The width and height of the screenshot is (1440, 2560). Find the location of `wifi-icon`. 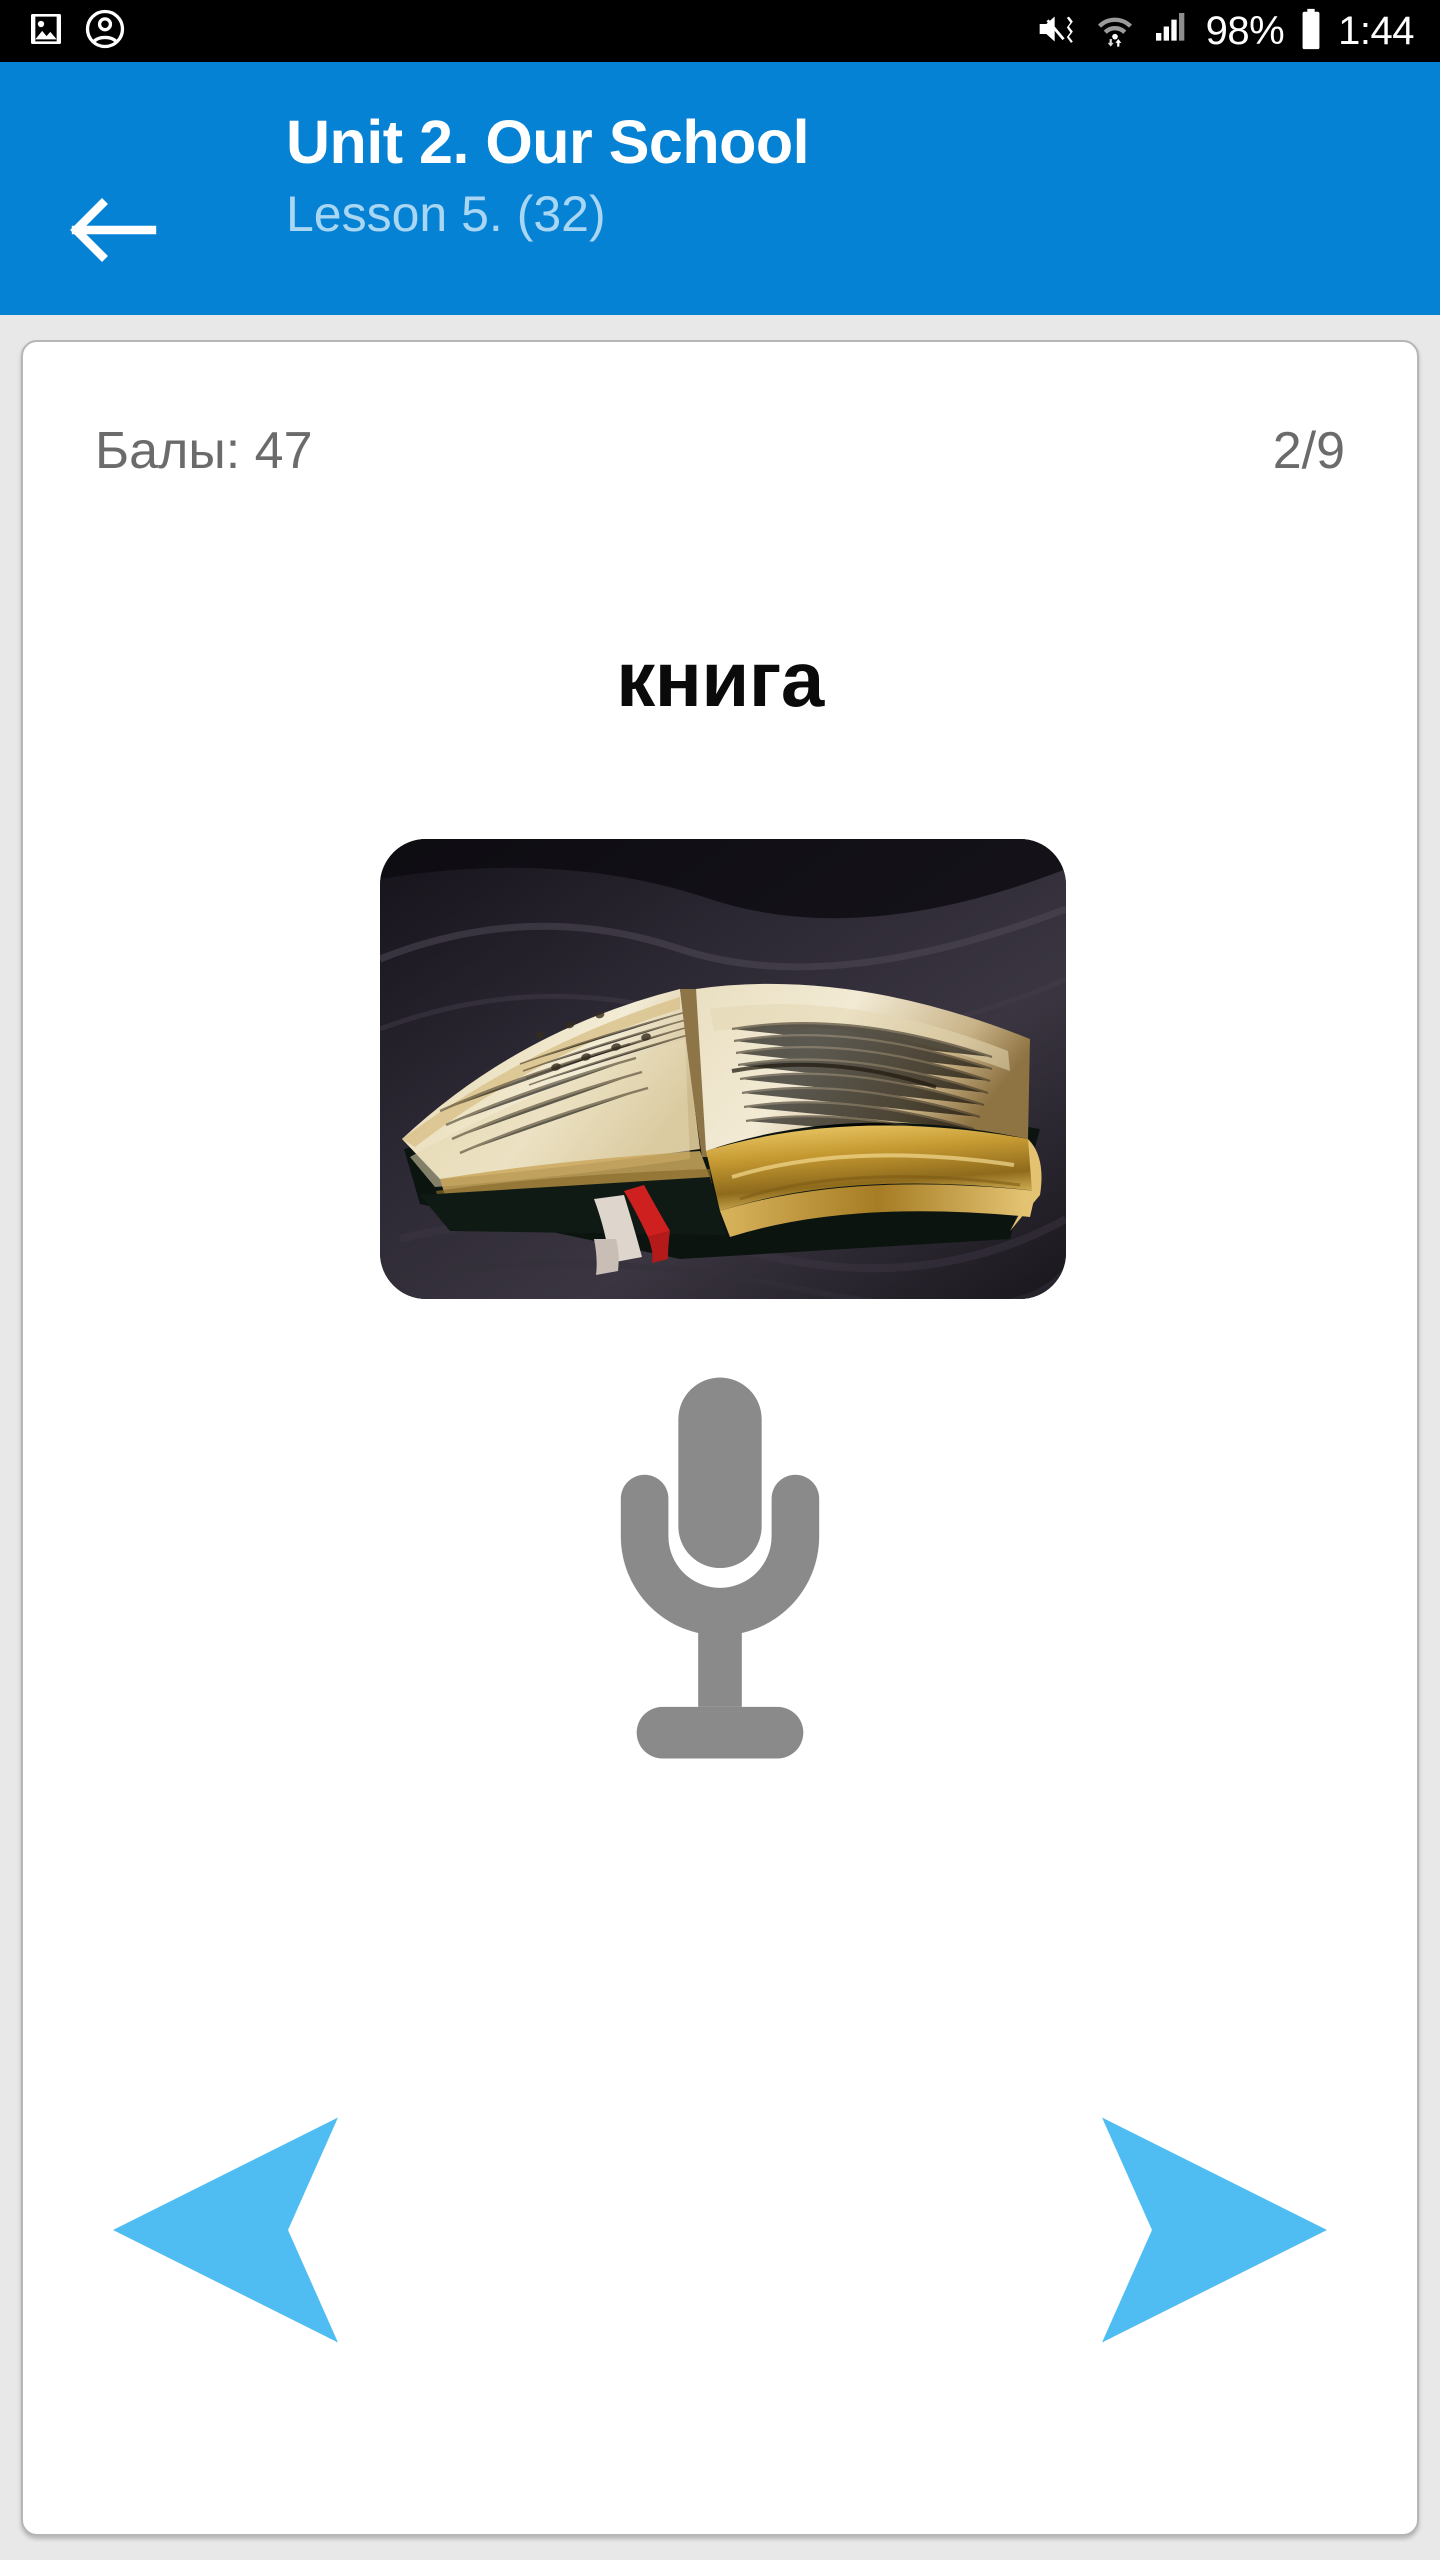

wifi-icon is located at coordinates (1115, 31).